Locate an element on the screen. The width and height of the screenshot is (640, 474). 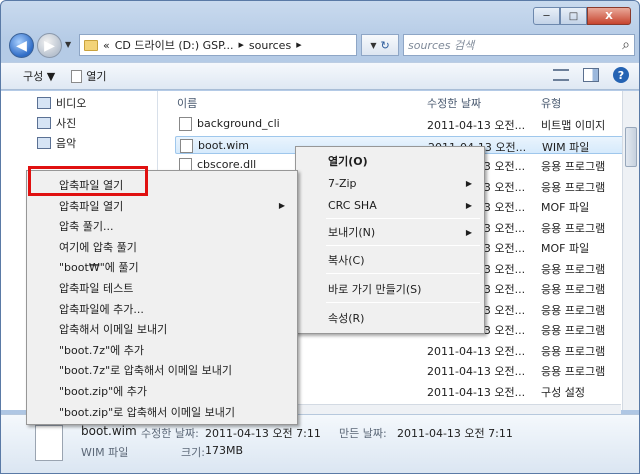
menu-item-crc-sha: CRC SHA ▶ is located at coordinates (390, 205).